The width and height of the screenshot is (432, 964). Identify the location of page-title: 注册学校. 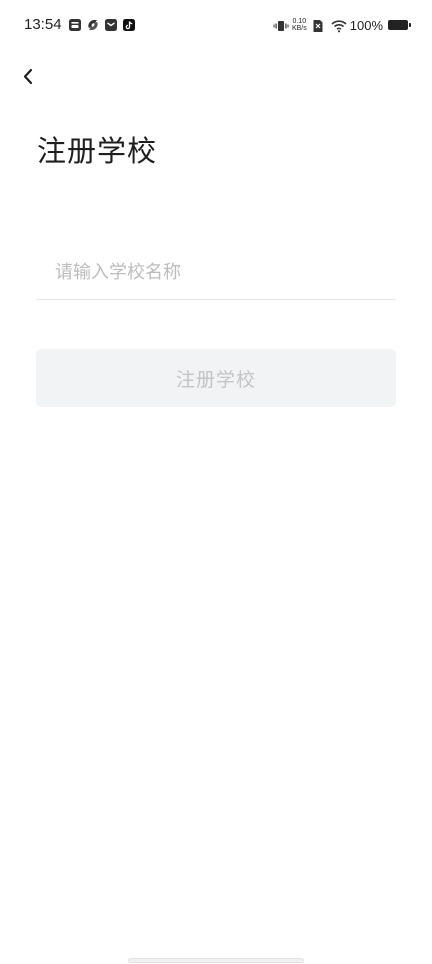
(97, 151).